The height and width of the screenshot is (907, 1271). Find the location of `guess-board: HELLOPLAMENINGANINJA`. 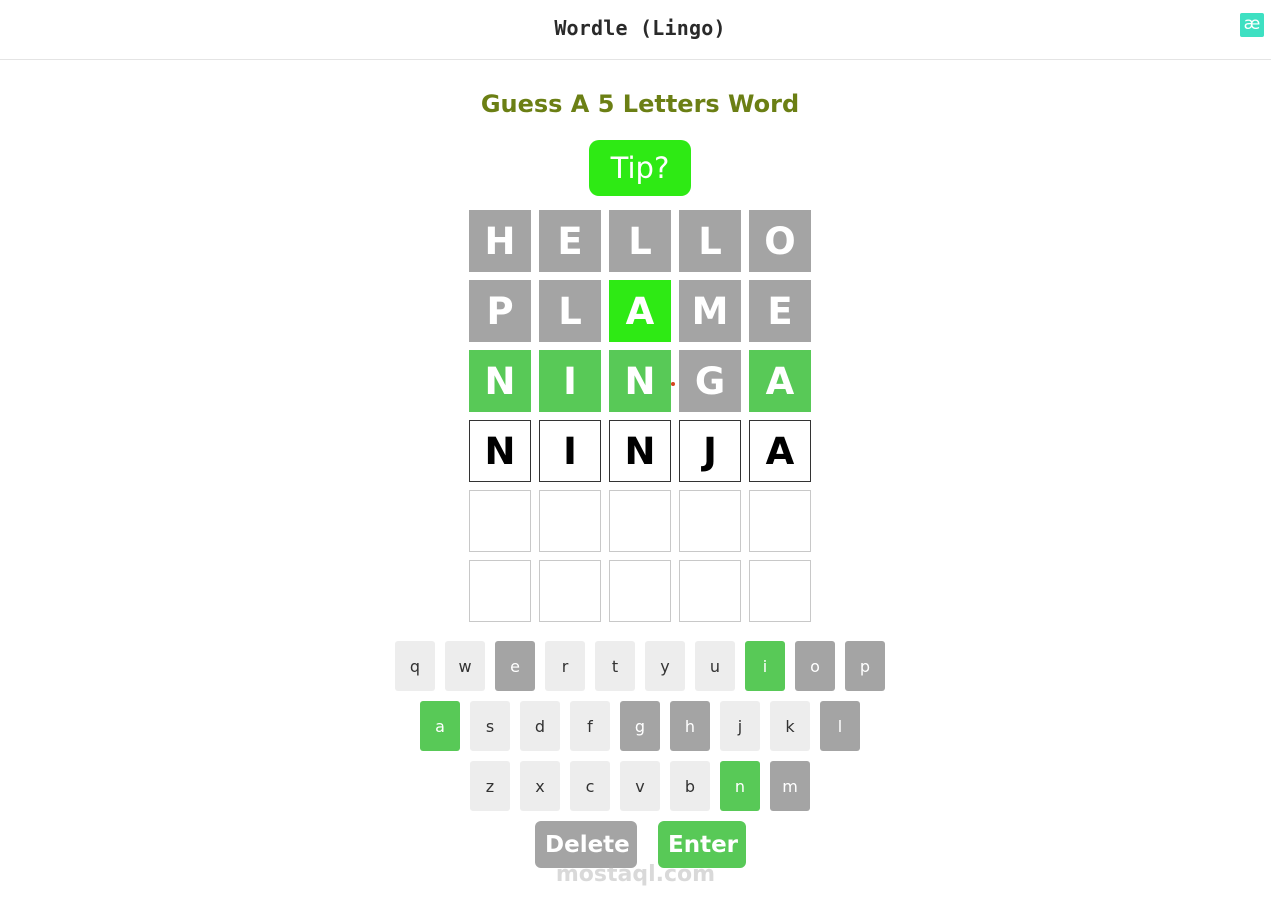

guess-board: HELLOPLAMENINGANINJA is located at coordinates (640, 420).